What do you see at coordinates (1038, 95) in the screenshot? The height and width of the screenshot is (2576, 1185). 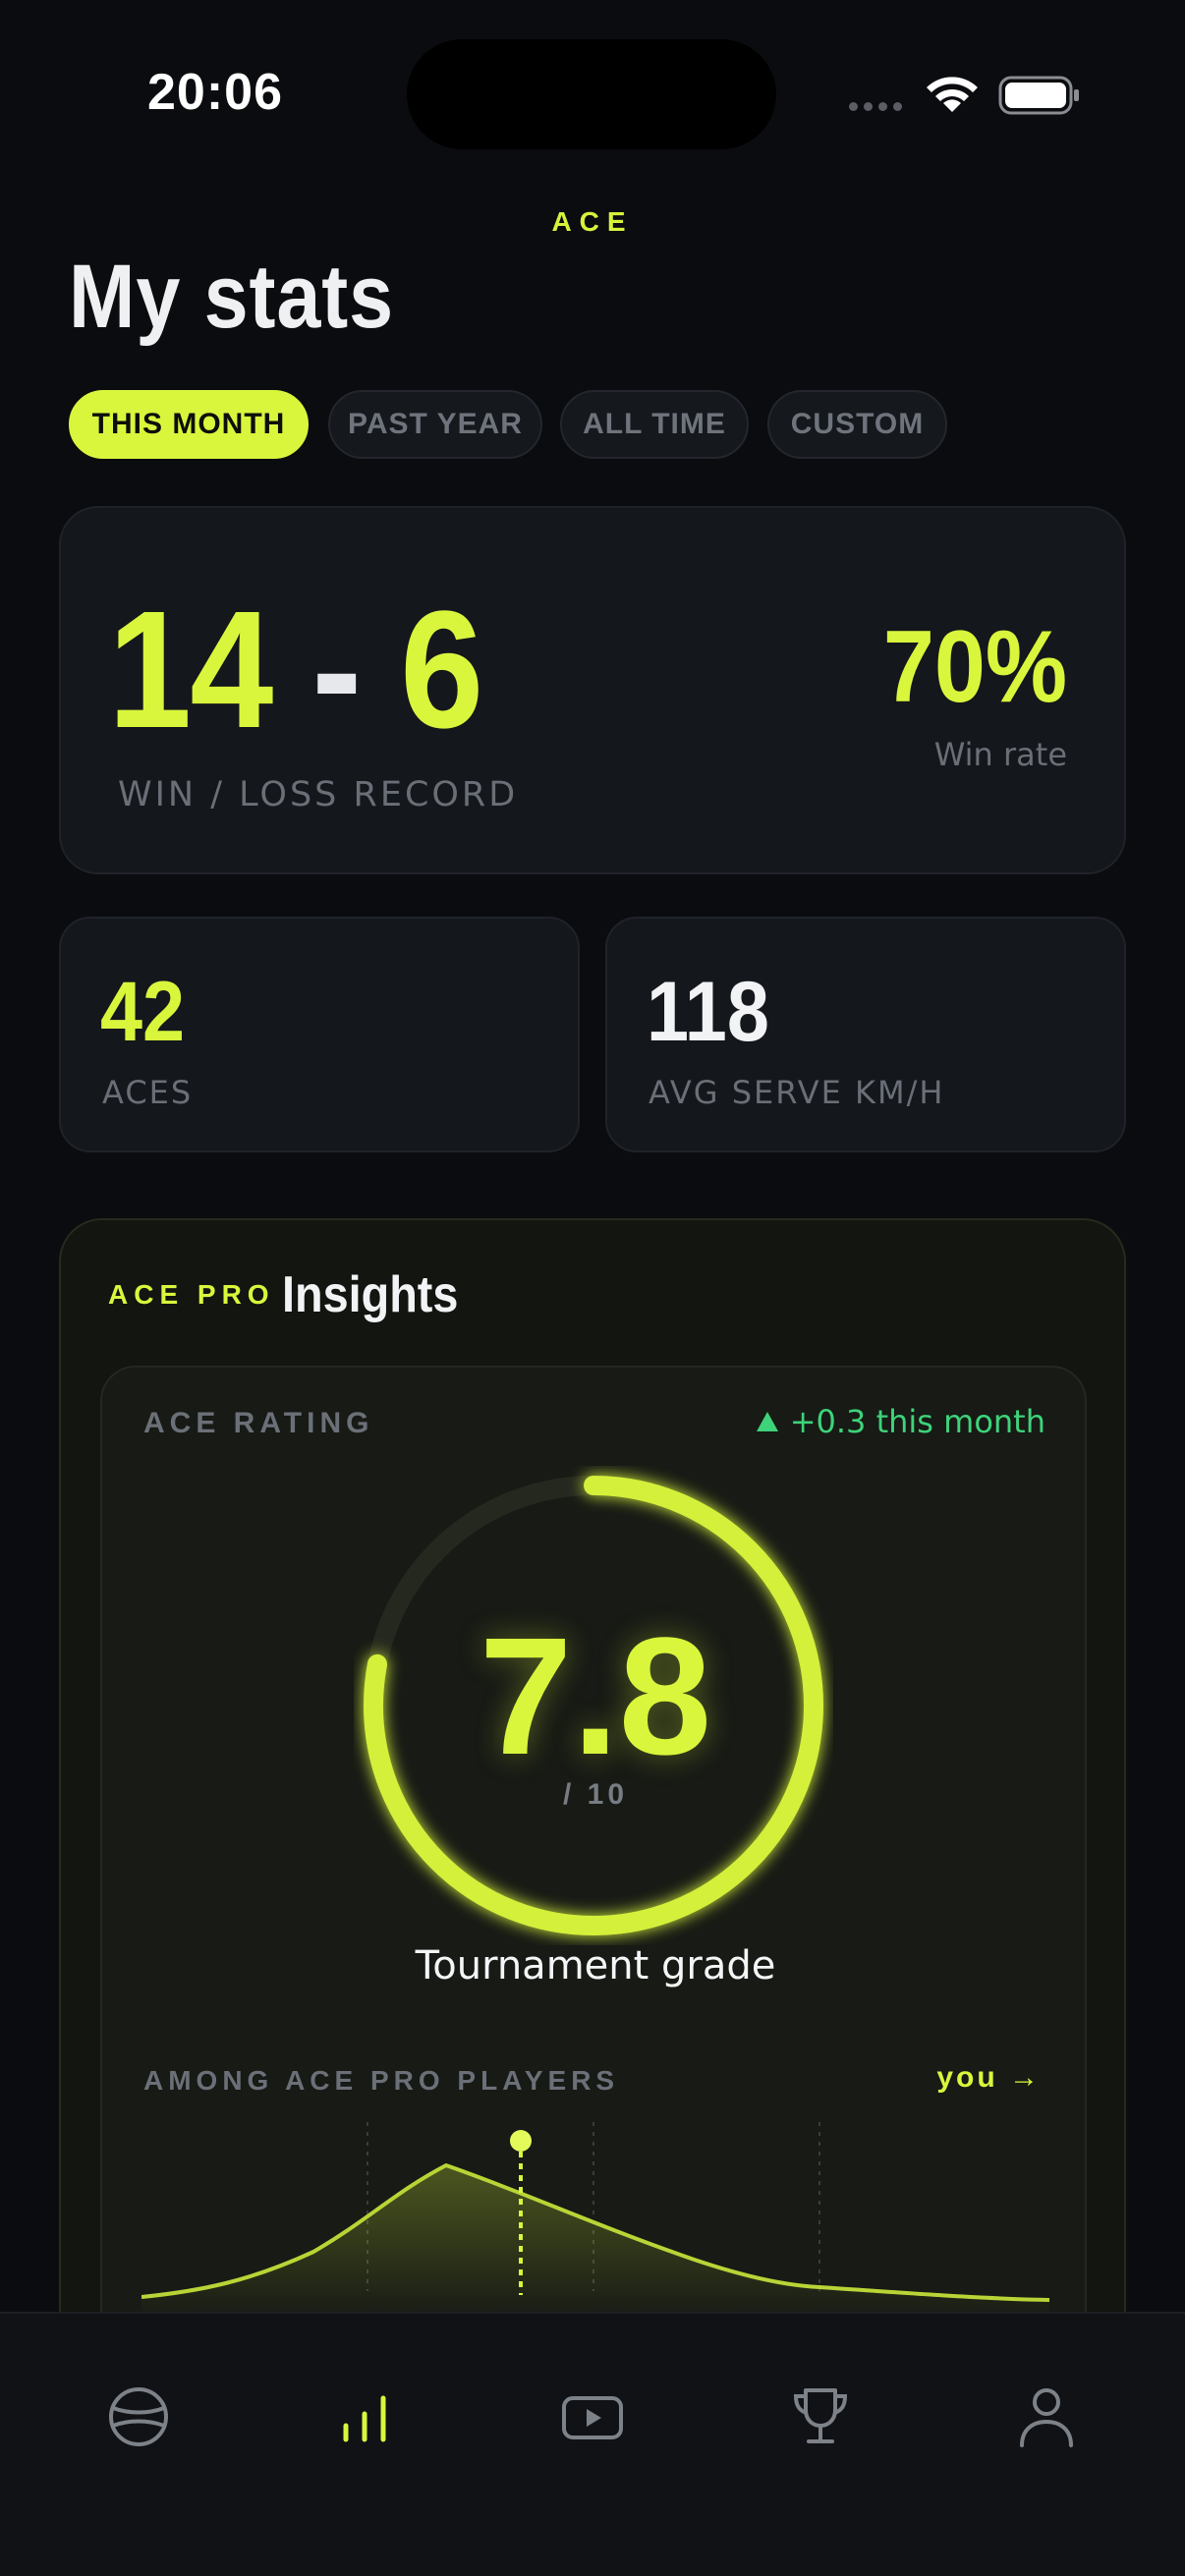 I see `battery-icon` at bounding box center [1038, 95].